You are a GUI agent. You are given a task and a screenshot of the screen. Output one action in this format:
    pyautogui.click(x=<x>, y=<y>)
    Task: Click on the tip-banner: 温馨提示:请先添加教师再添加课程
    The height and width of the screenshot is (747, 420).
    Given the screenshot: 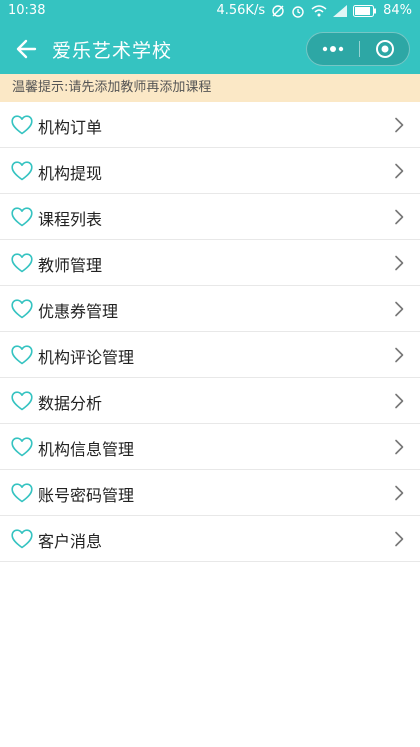 What is the action you would take?
    pyautogui.click(x=210, y=88)
    